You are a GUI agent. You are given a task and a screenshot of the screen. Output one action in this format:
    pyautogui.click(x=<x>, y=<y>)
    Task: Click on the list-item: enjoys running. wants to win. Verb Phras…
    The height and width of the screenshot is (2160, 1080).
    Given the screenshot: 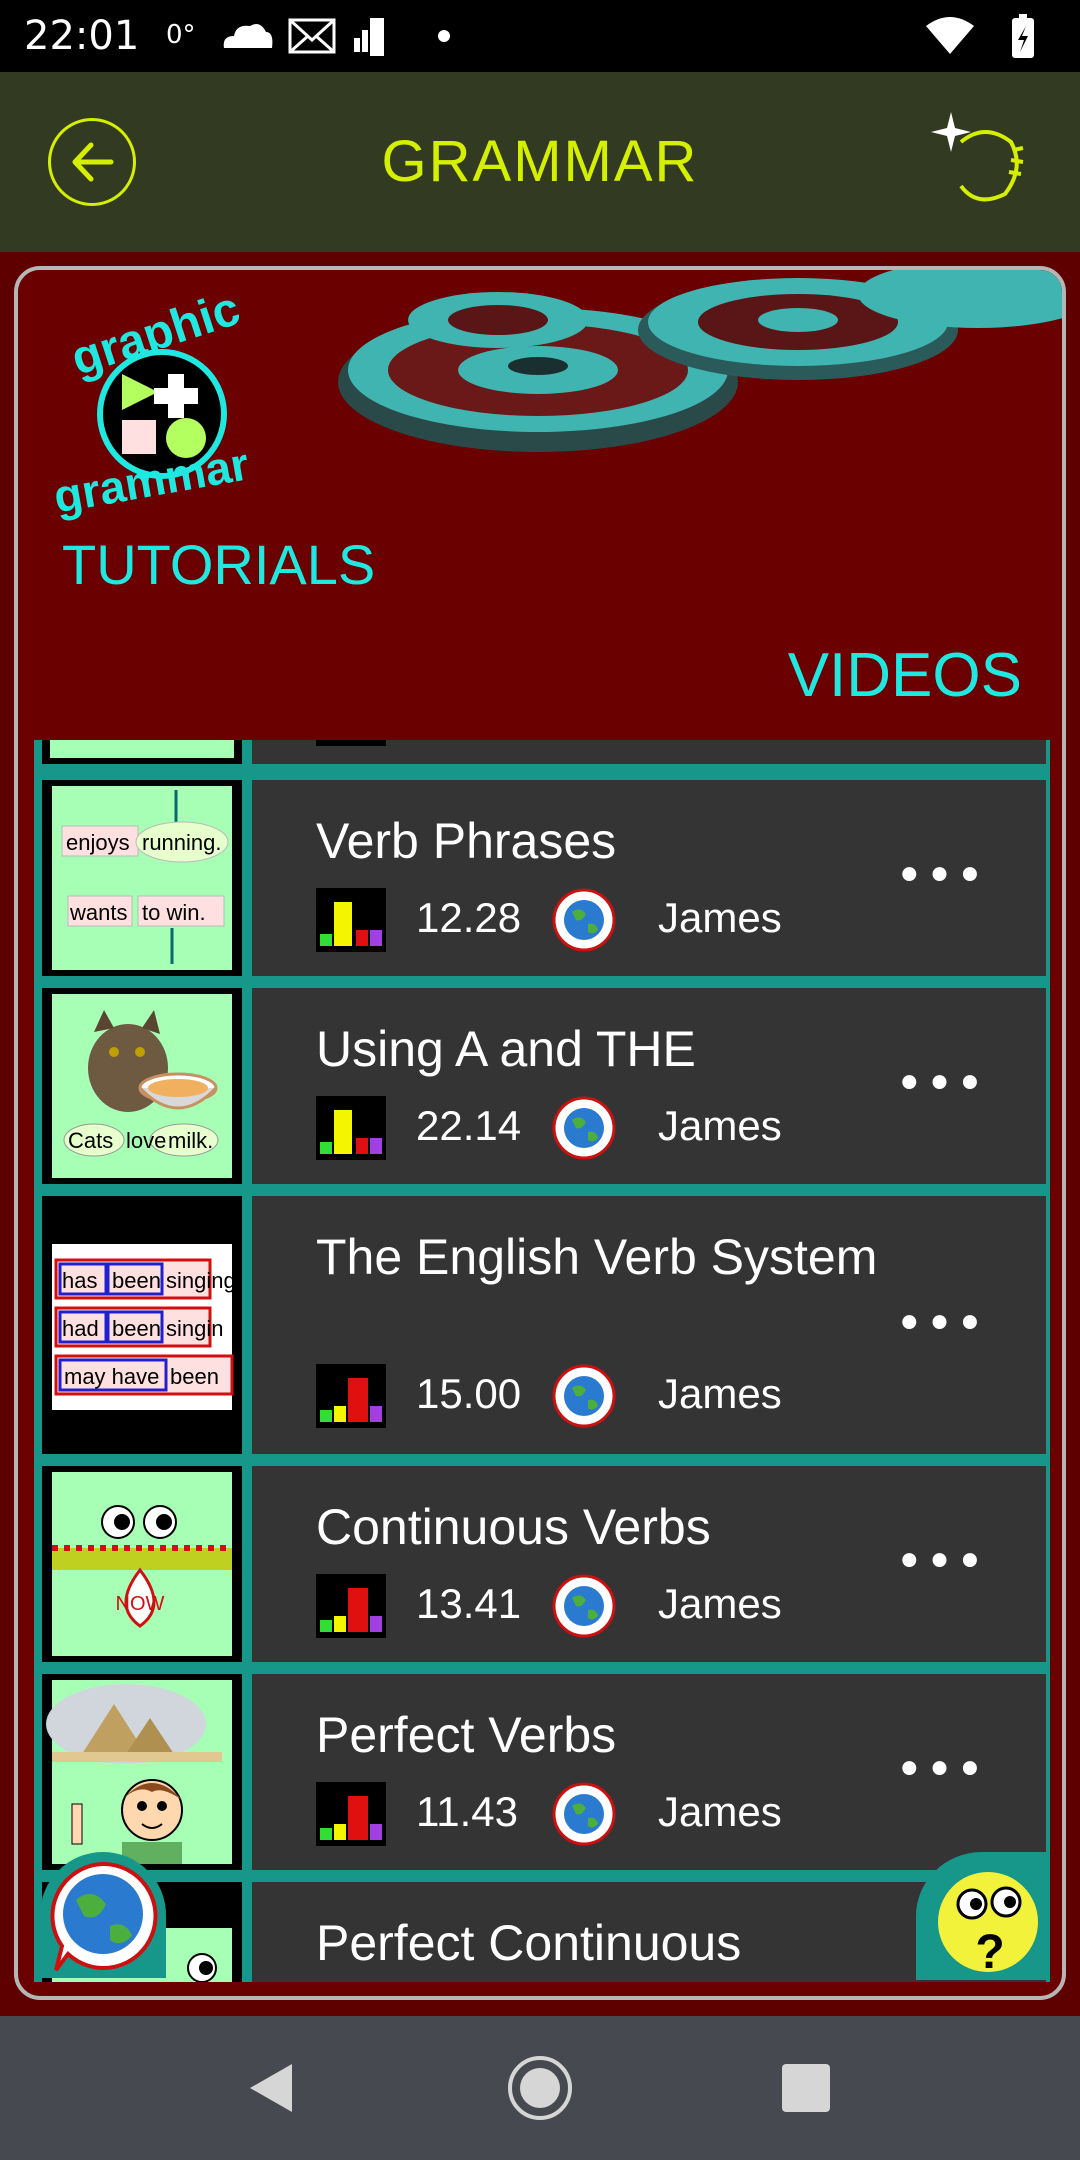 What is the action you would take?
    pyautogui.click(x=544, y=878)
    